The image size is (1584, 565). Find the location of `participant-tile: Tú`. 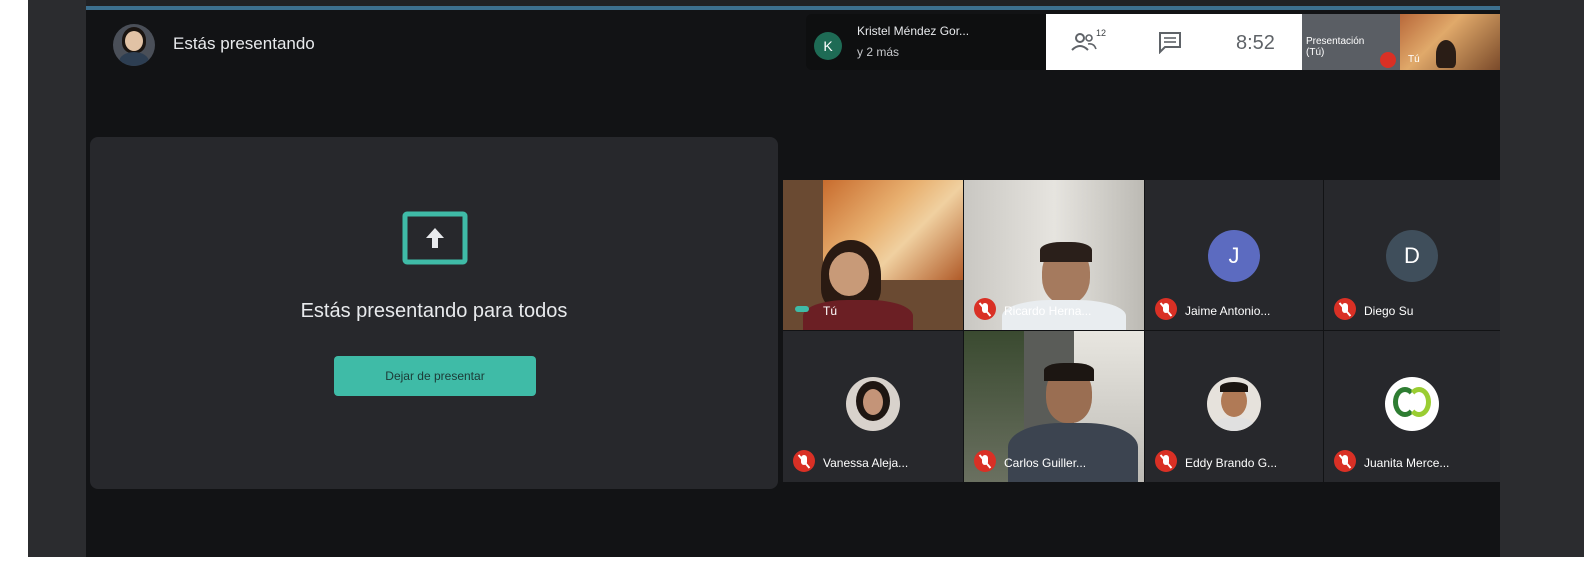

participant-tile: Tú is located at coordinates (873, 255).